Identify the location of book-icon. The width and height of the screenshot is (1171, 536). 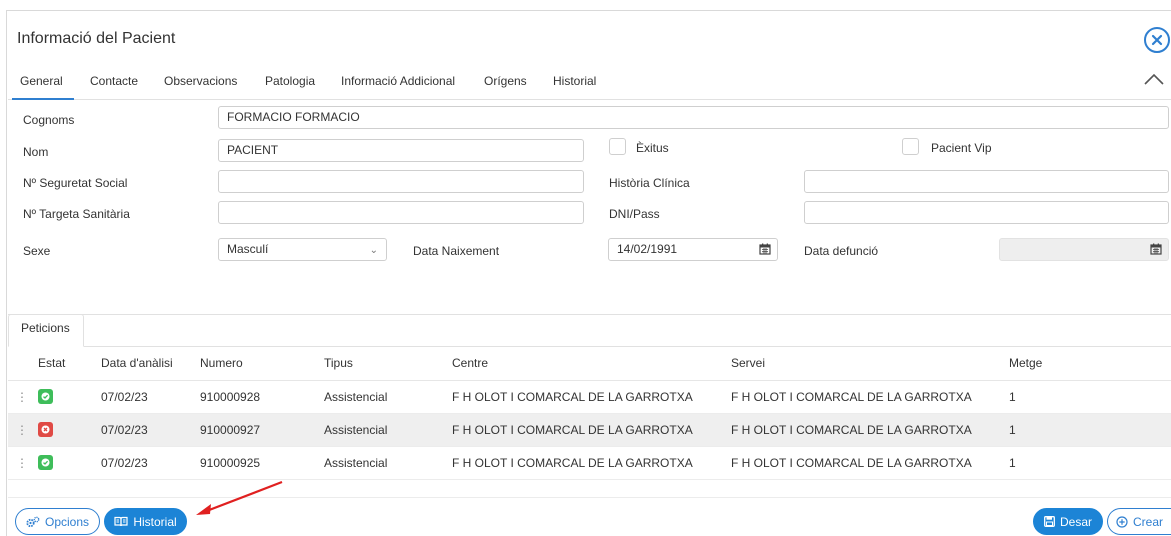
(121, 521).